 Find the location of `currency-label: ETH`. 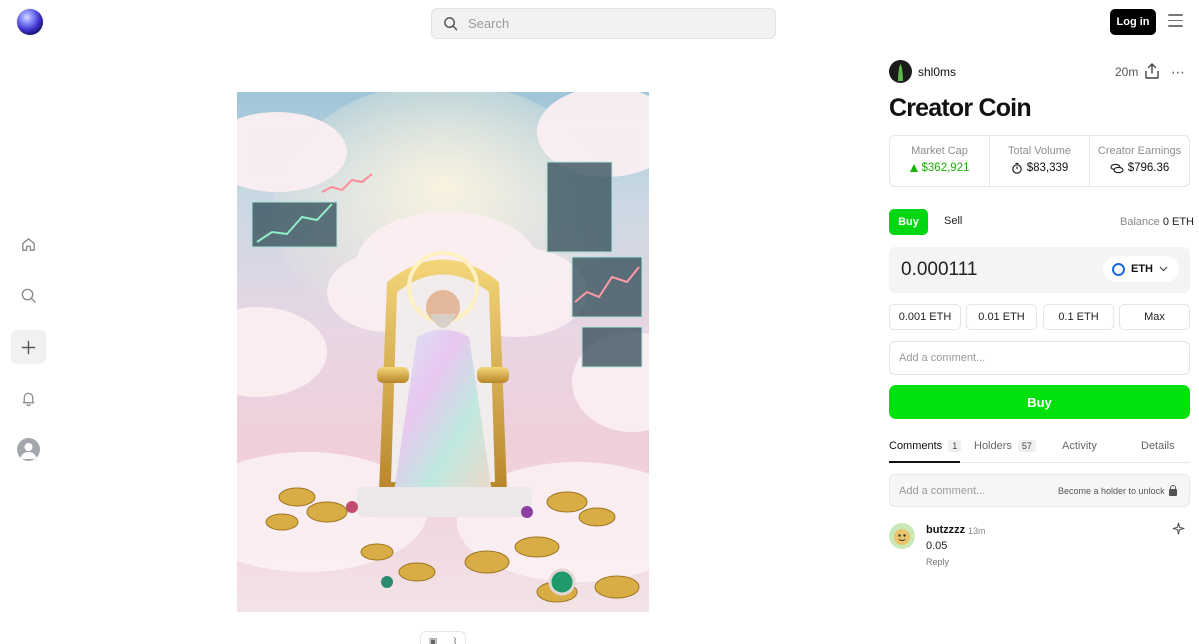

currency-label: ETH is located at coordinates (1142, 269).